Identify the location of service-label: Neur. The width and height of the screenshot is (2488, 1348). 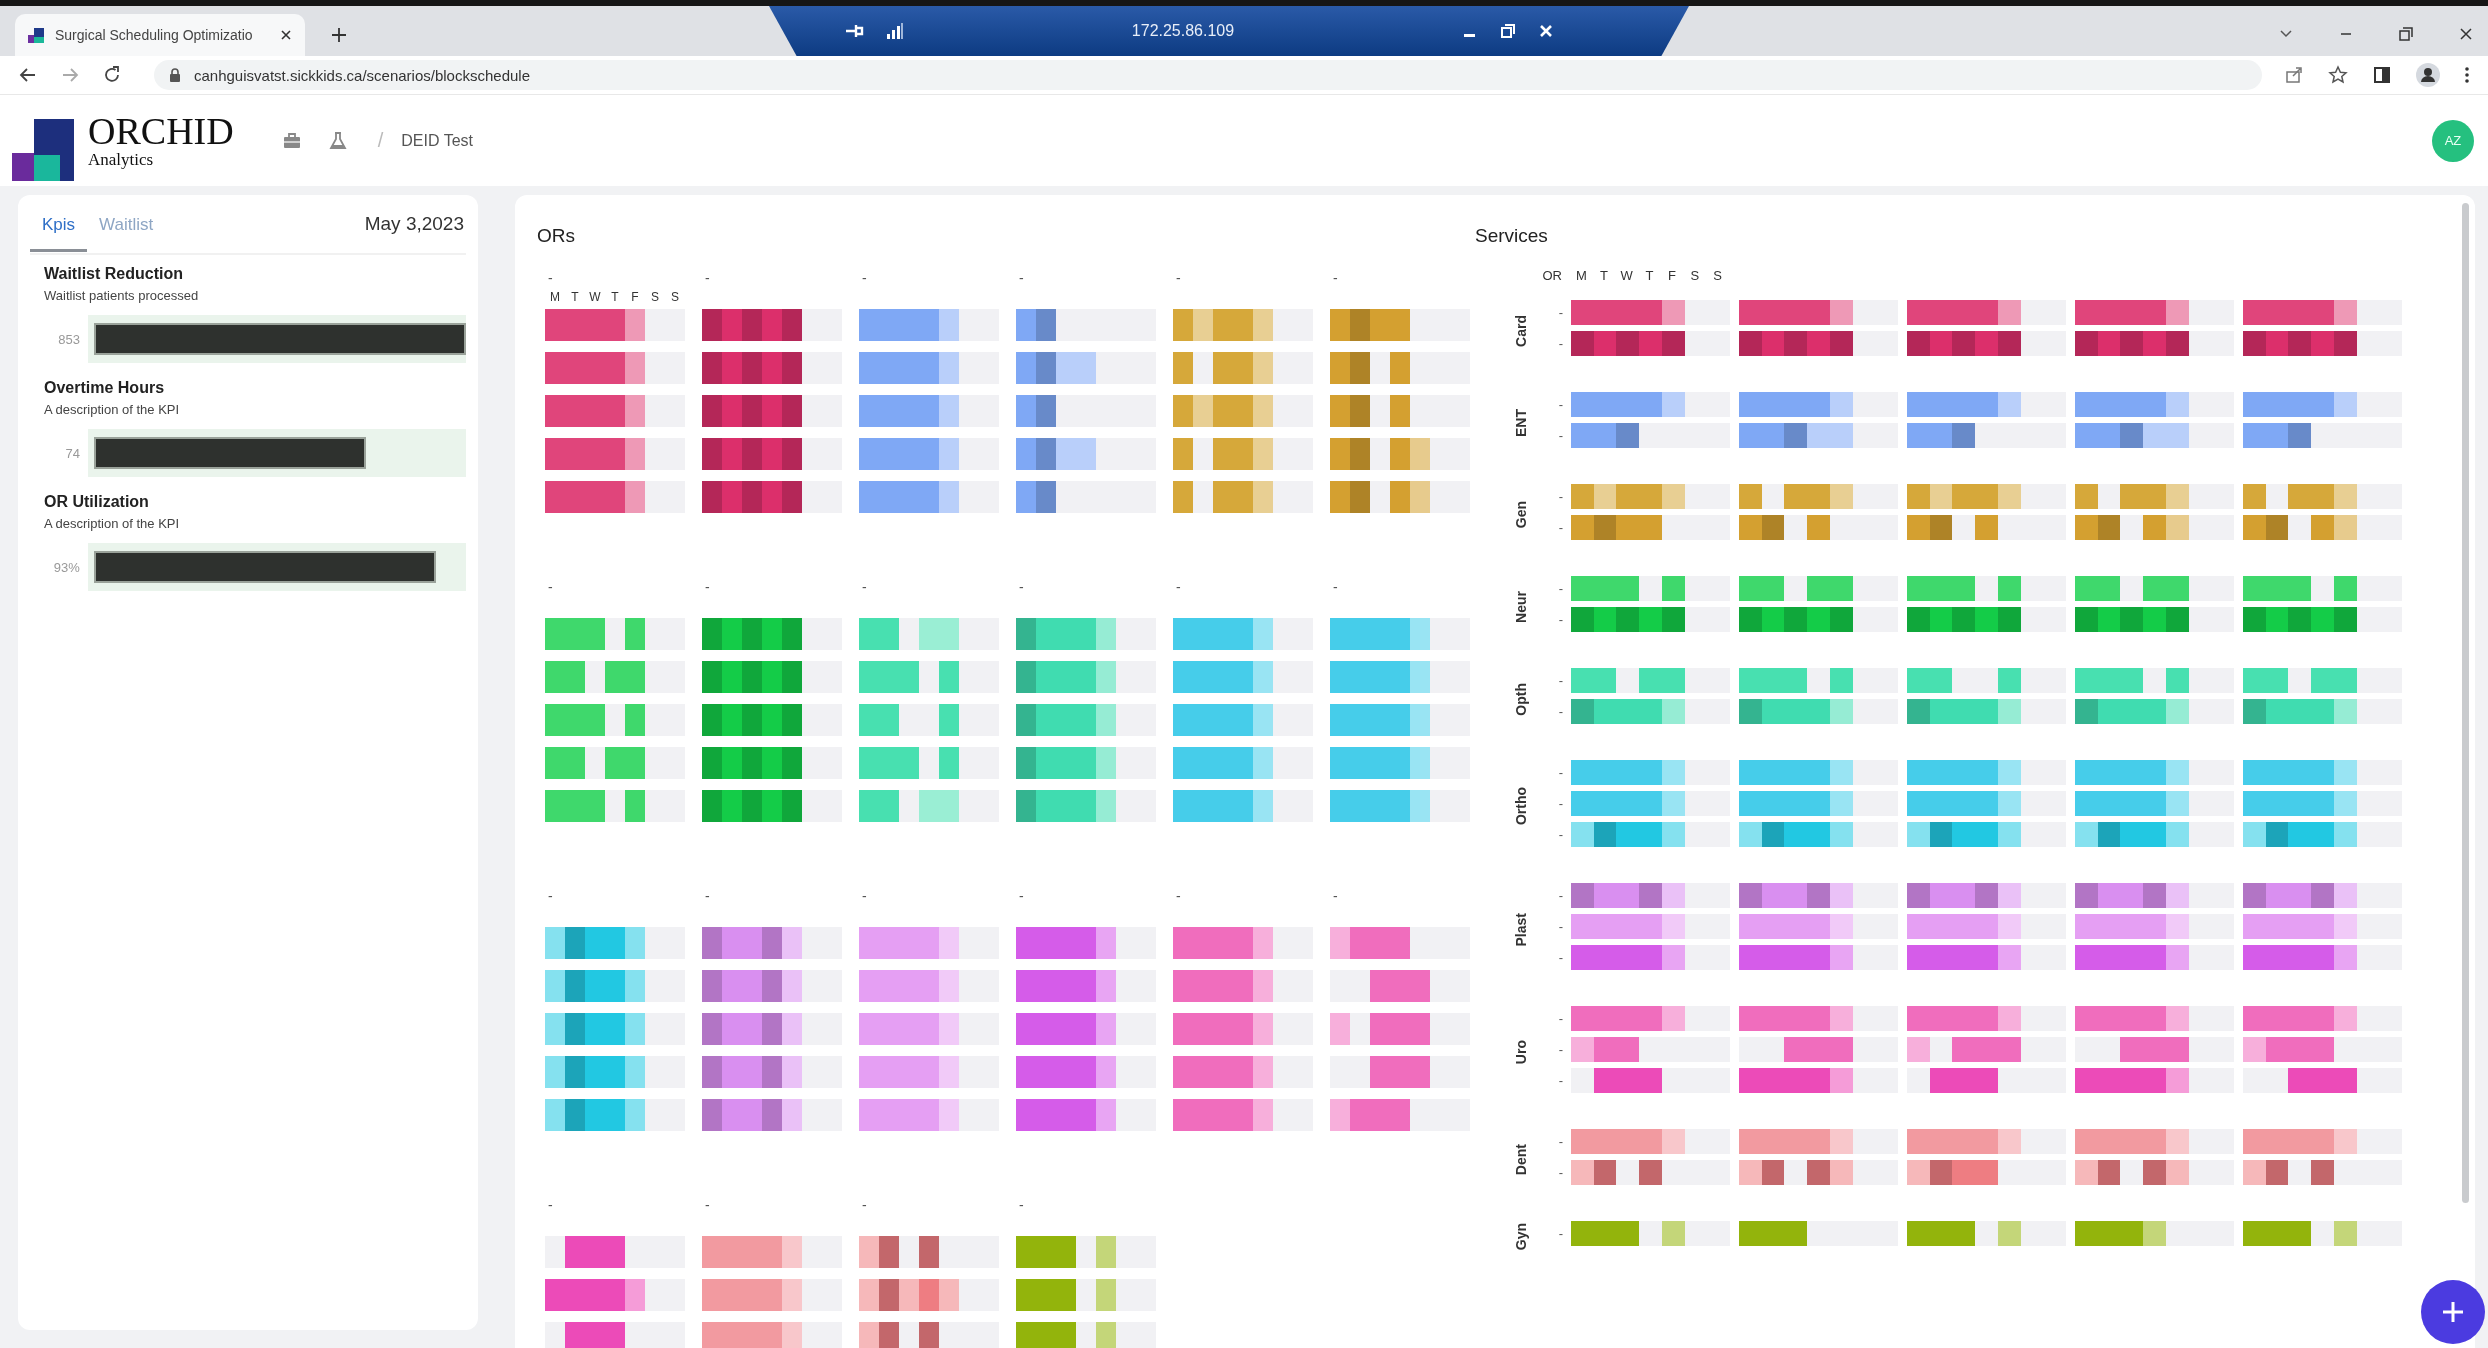
(1521, 607).